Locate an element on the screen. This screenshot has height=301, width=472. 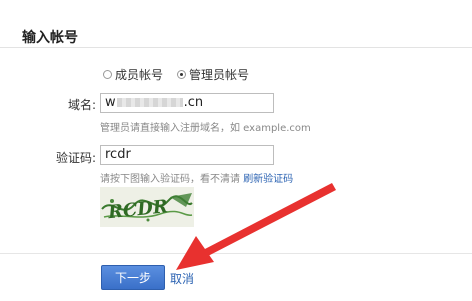
annotation-arrow is located at coordinates (256, 226).